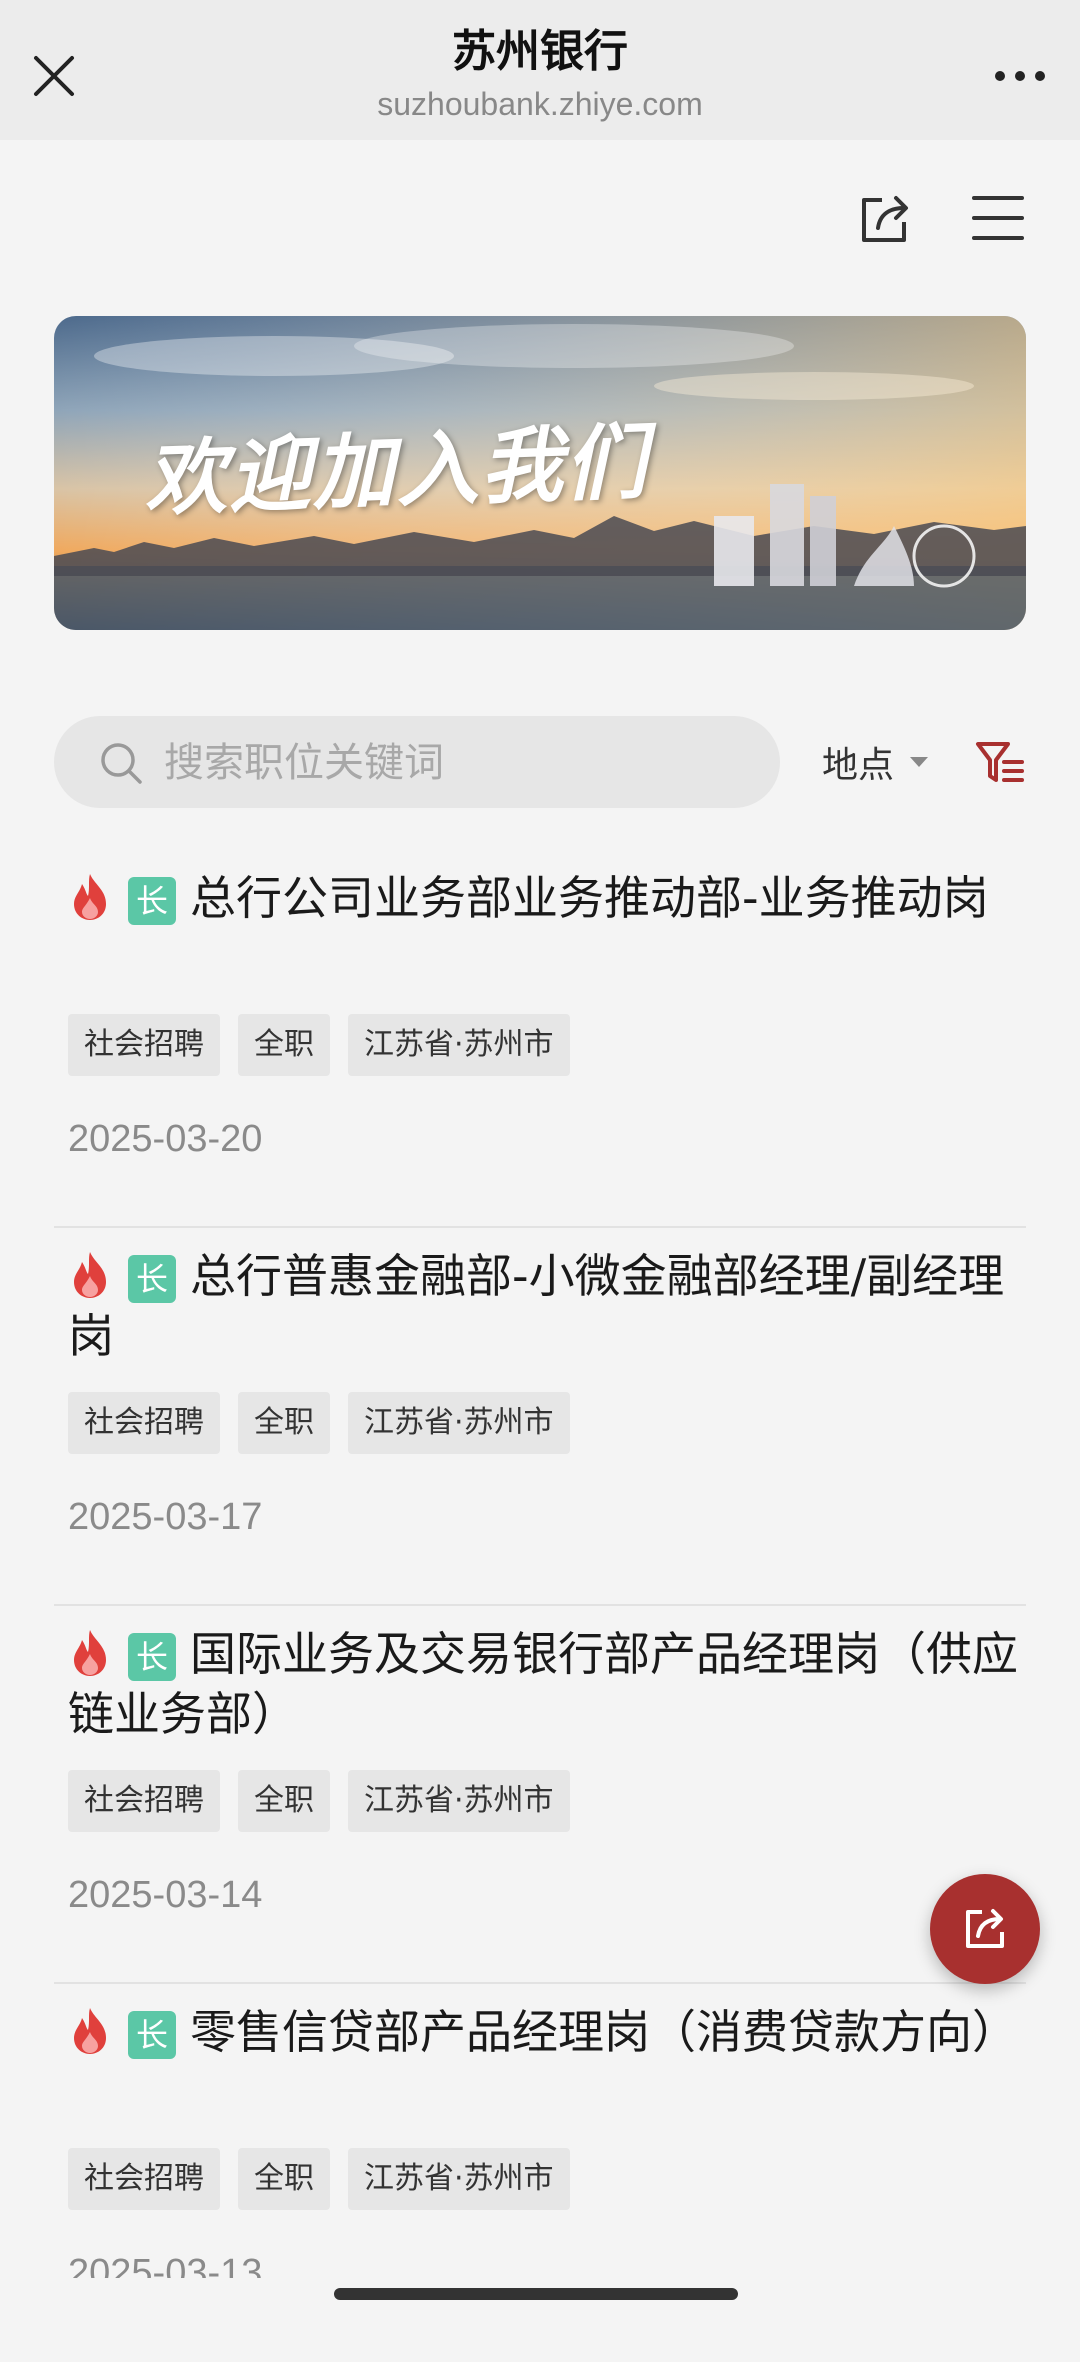 The height and width of the screenshot is (2362, 1080). I want to click on more-button, so click(1020, 76).